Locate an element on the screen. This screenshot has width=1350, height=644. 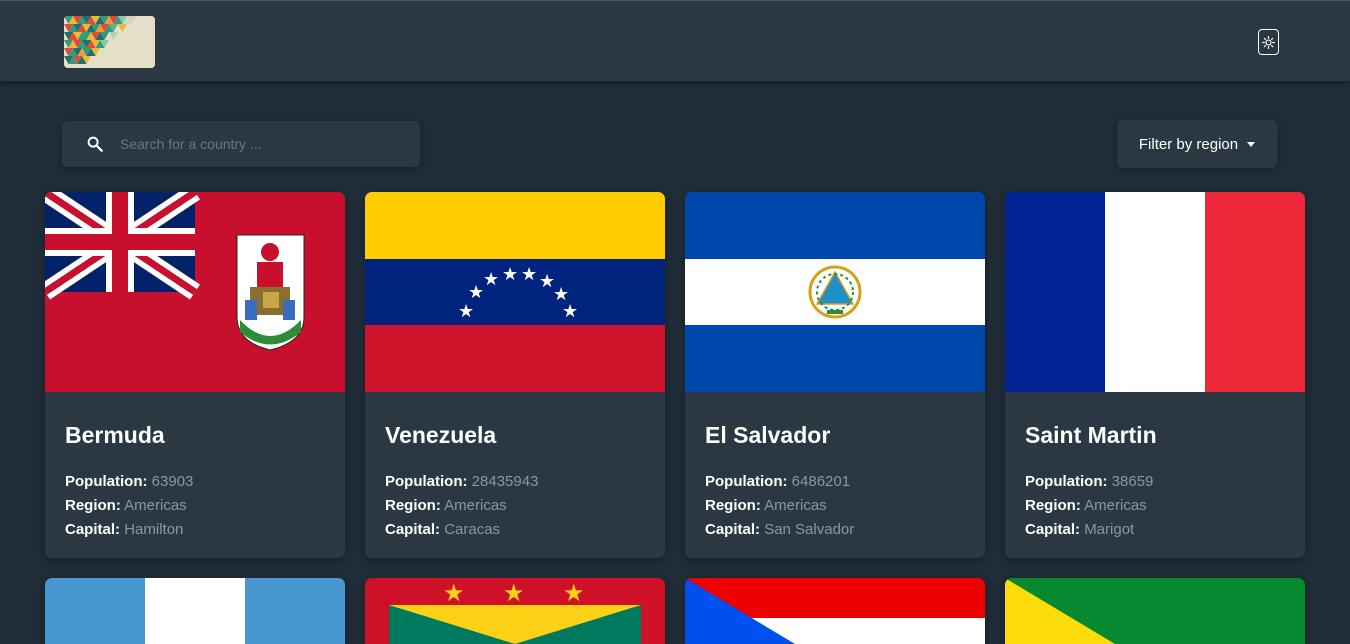
green-yellow-diagonal-flag-icon is located at coordinates (1155, 611).